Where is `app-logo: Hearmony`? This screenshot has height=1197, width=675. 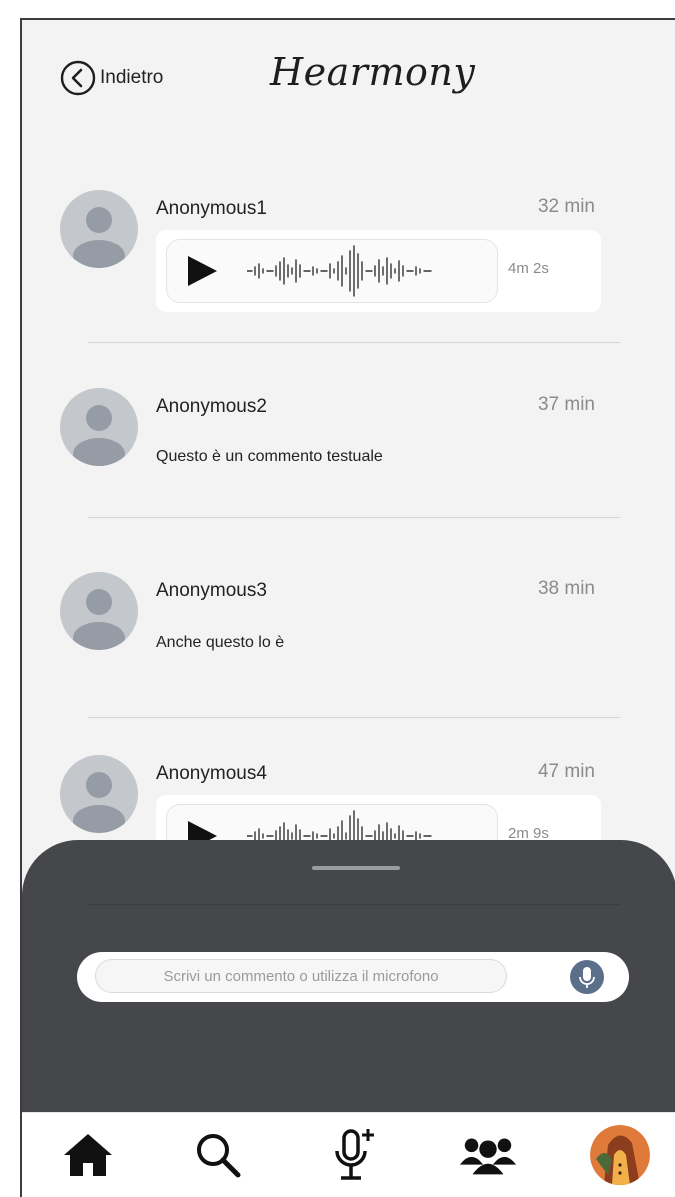 app-logo: Hearmony is located at coordinates (373, 72).